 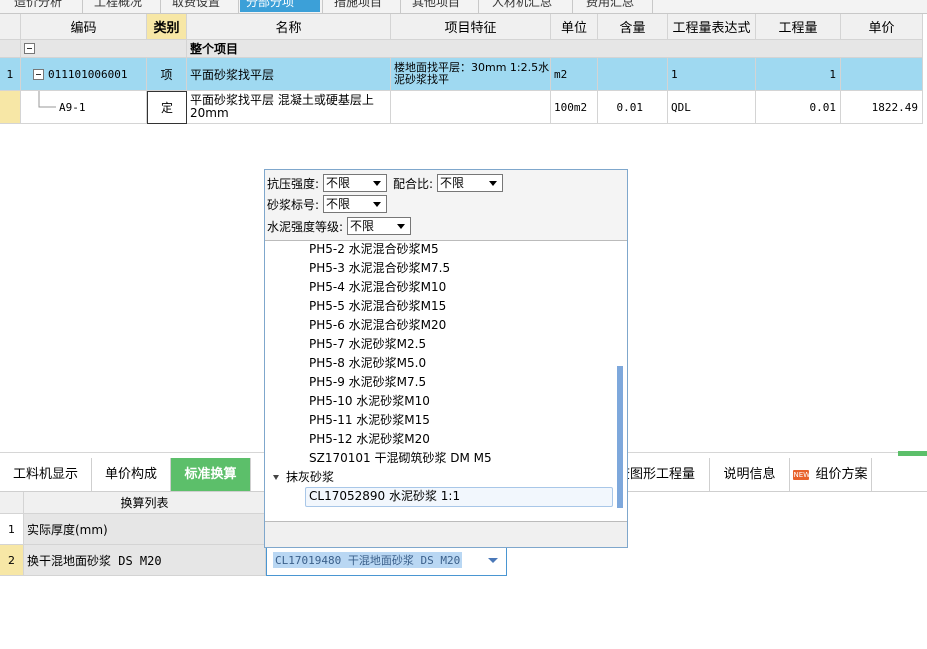 What do you see at coordinates (610, 6) in the screenshot?
I see `tab-fee-summary: 费用汇总` at bounding box center [610, 6].